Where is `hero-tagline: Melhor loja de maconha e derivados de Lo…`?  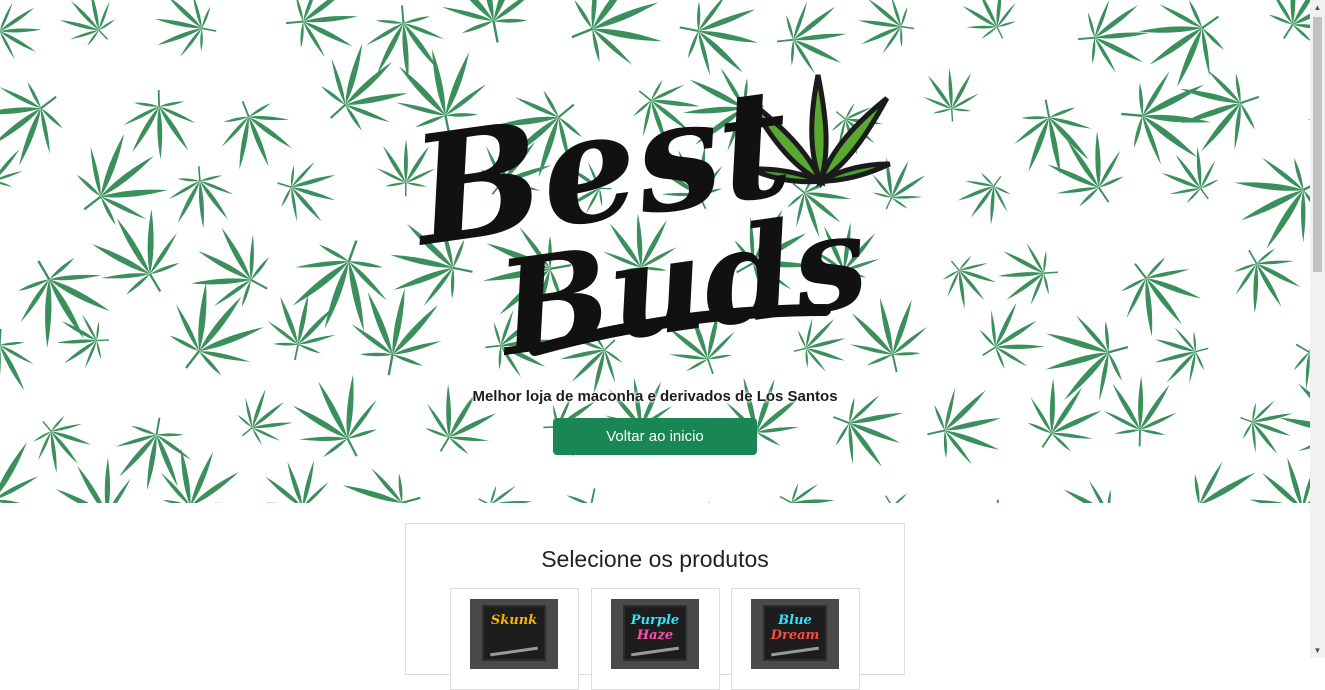 hero-tagline: Melhor loja de maconha e derivados de Lo… is located at coordinates (655, 396).